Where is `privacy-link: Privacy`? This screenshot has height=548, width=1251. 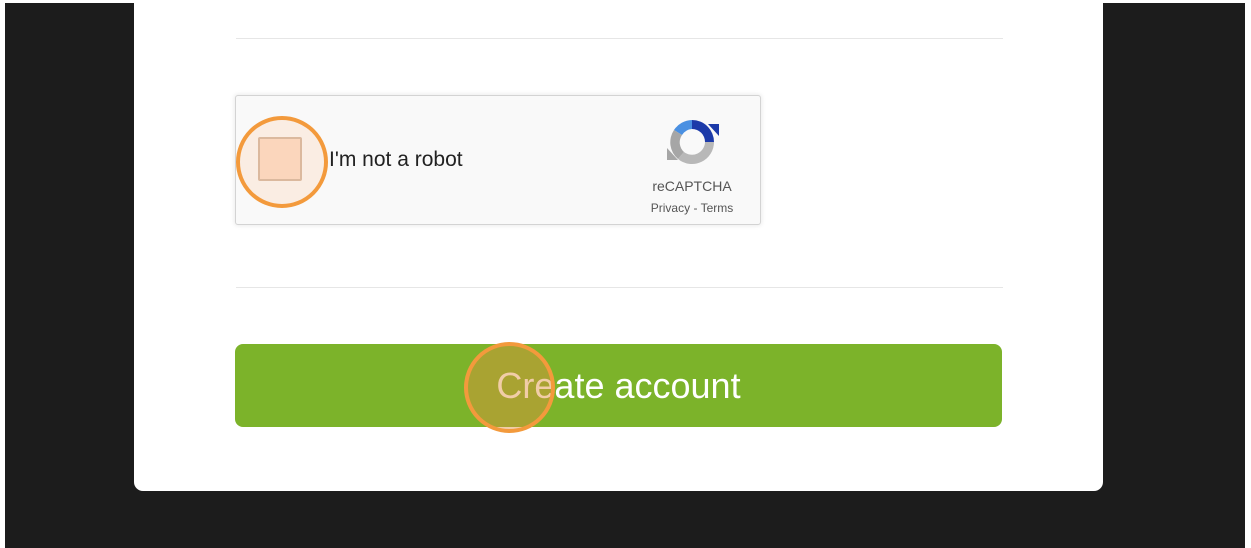
privacy-link: Privacy is located at coordinates (670, 208).